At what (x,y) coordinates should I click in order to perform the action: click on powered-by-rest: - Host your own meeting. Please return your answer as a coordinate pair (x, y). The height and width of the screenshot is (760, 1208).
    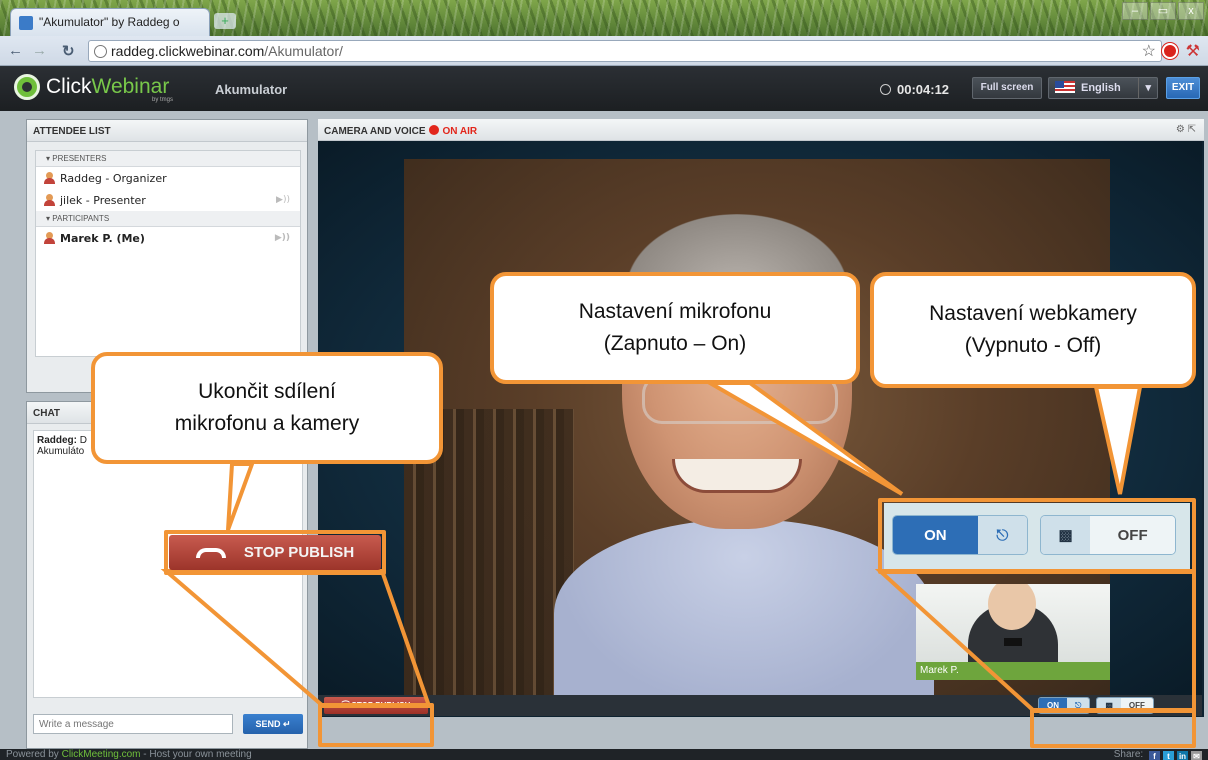
    Looking at the image, I should click on (196, 754).